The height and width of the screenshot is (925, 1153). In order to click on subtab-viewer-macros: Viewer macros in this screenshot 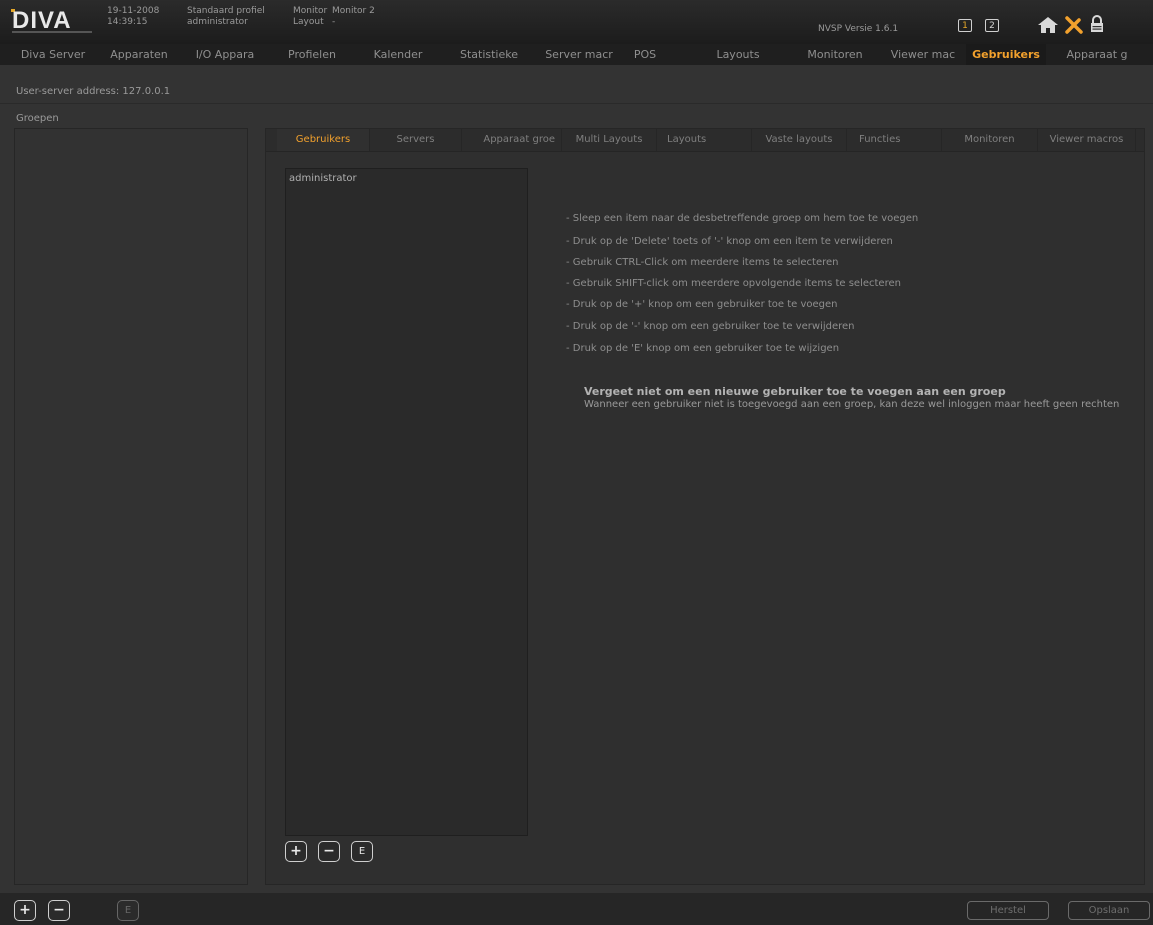, I will do `click(1087, 140)`.